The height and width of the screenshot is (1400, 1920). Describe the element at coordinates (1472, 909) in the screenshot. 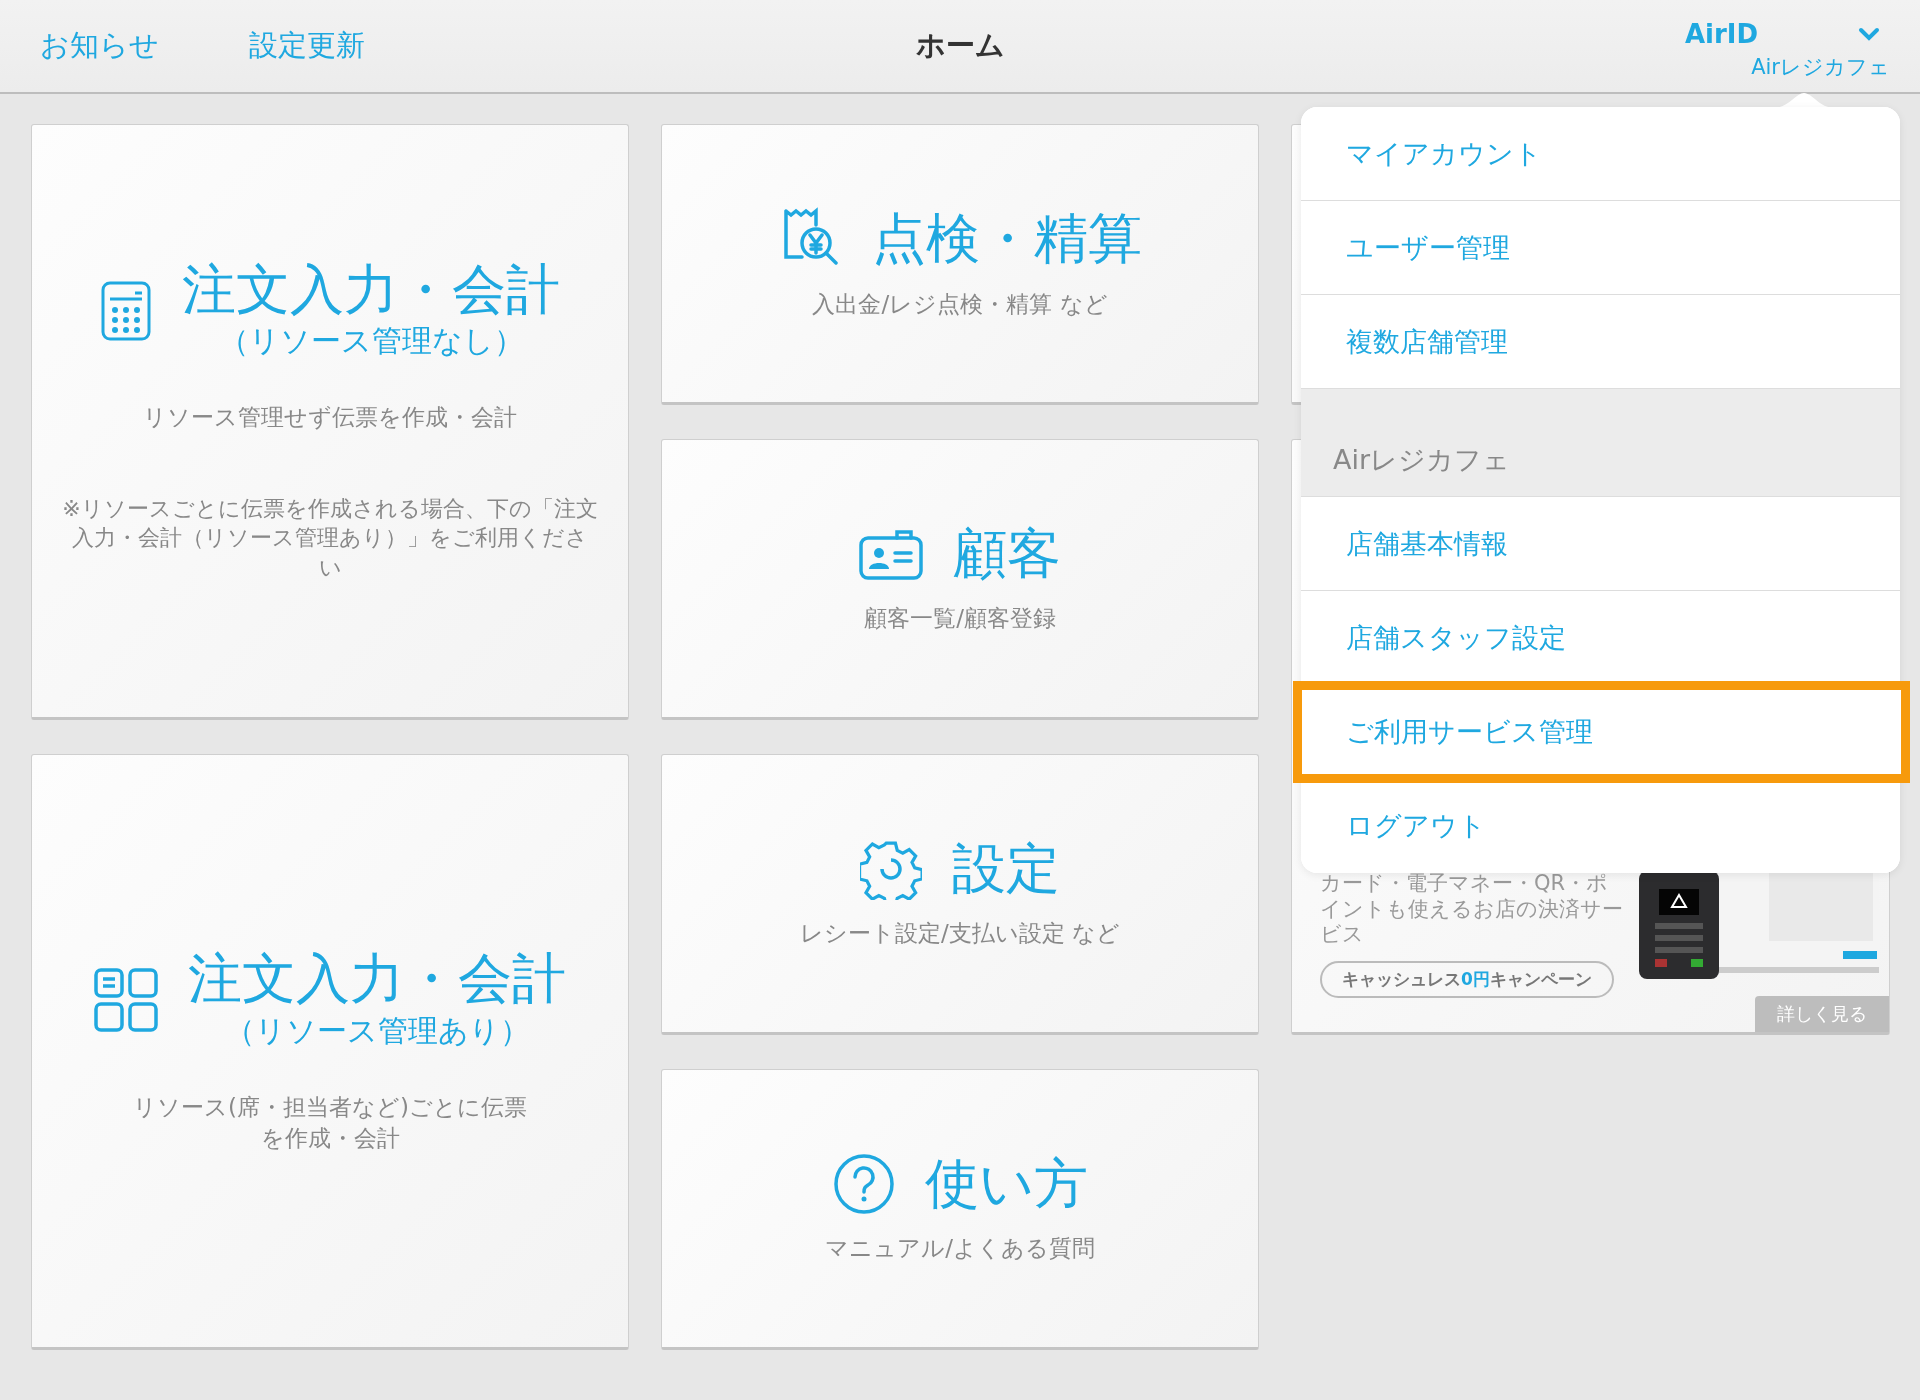

I see `ad-text: カード・電子マネー・QR・ポイントも使えるお店の決済サービス` at that location.